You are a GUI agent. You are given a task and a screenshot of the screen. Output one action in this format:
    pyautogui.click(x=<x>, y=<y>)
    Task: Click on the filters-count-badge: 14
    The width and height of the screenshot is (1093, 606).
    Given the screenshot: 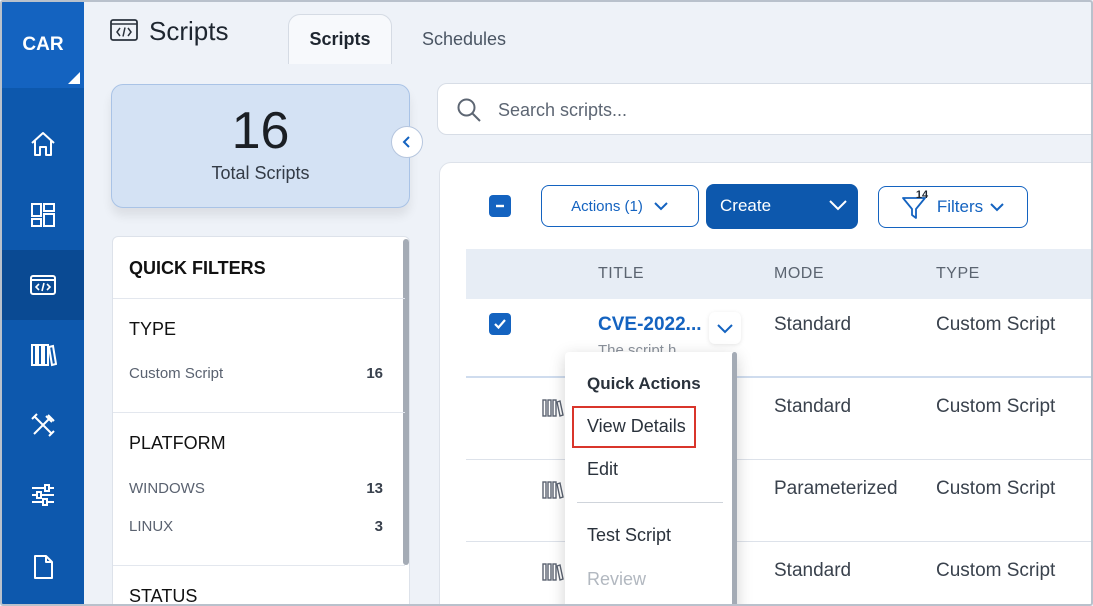 What is the action you would take?
    pyautogui.click(x=922, y=195)
    